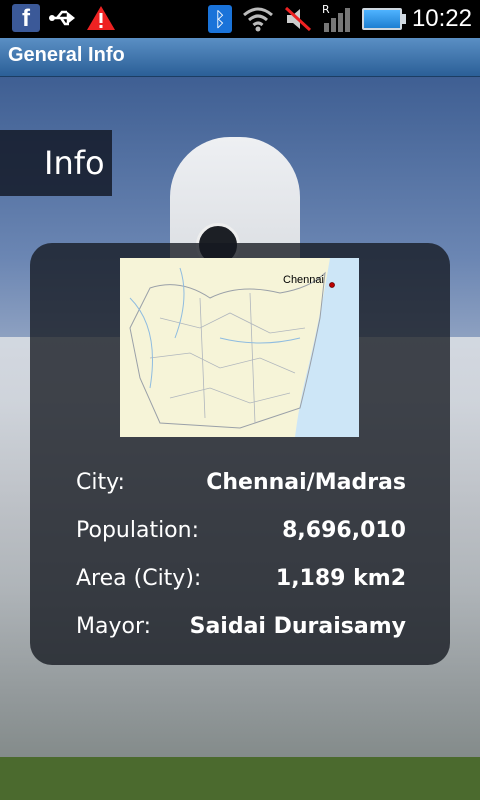  Describe the element at coordinates (241, 581) in the screenshot. I see `info-row-area: Area (City): 1,189 km2` at that location.